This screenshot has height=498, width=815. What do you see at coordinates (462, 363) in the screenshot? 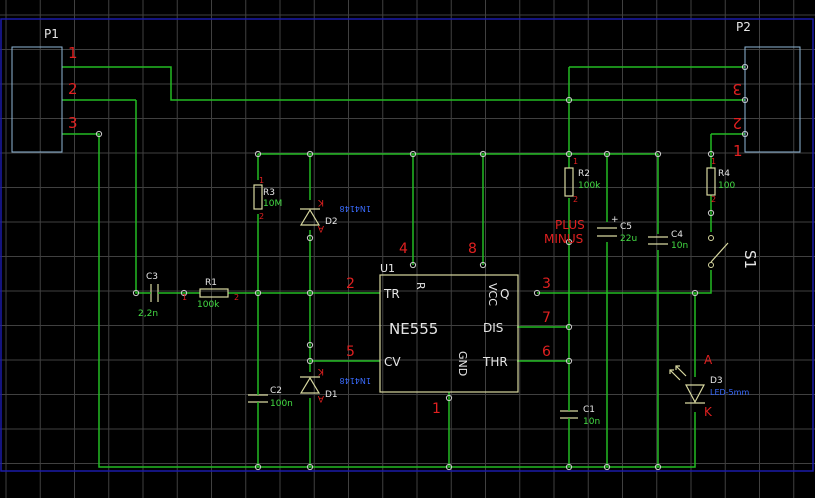
I see `pin-label-gnd: GND` at bounding box center [462, 363].